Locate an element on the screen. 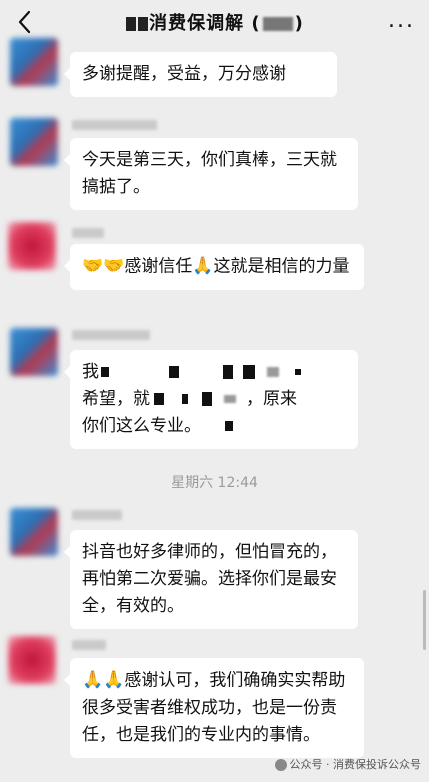  message-text: ，原来 is located at coordinates (271, 399).